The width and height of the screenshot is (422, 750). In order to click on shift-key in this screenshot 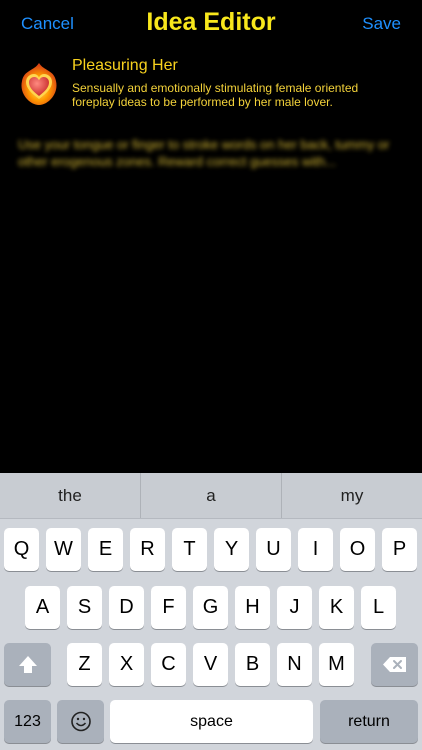, I will do `click(27, 664)`.